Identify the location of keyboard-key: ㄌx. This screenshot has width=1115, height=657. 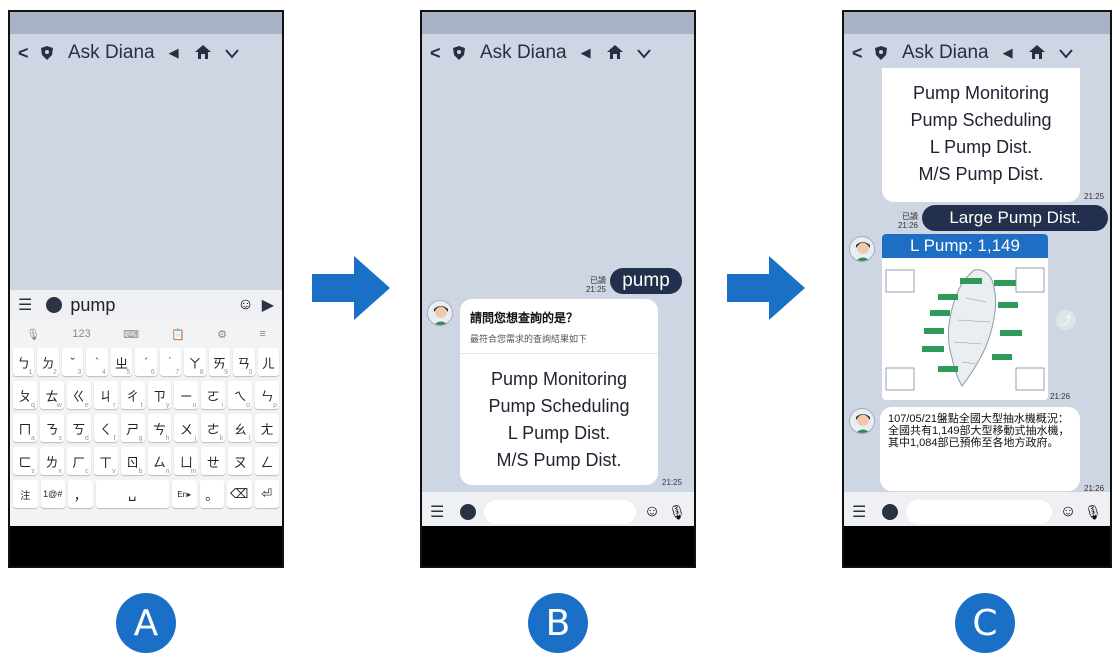
(51, 461).